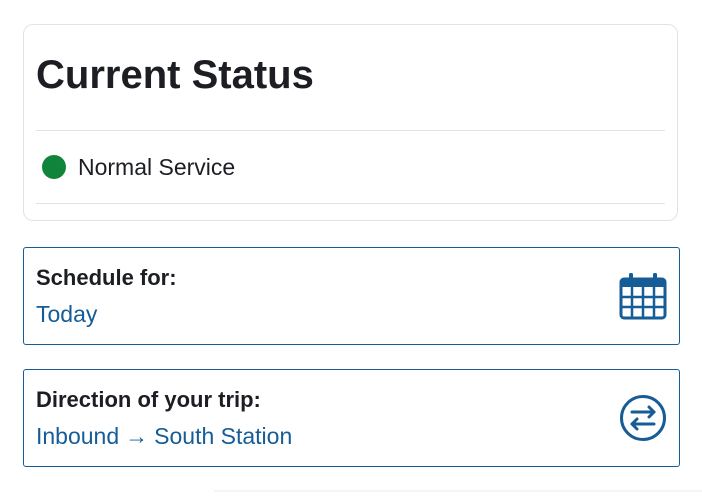 This screenshot has height=502, width=702. What do you see at coordinates (106, 277) in the screenshot?
I see `schedule-label: Schedule for:` at bounding box center [106, 277].